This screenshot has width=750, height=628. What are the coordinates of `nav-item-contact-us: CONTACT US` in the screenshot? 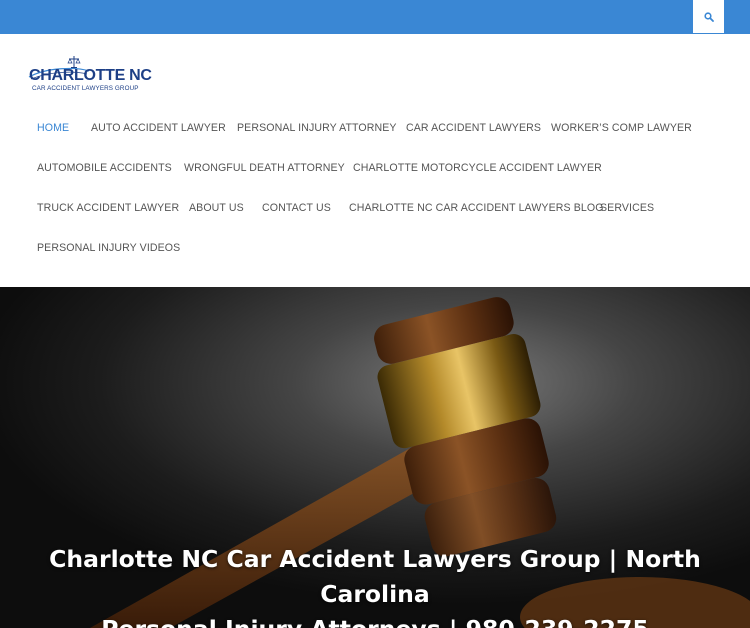 It's located at (296, 208).